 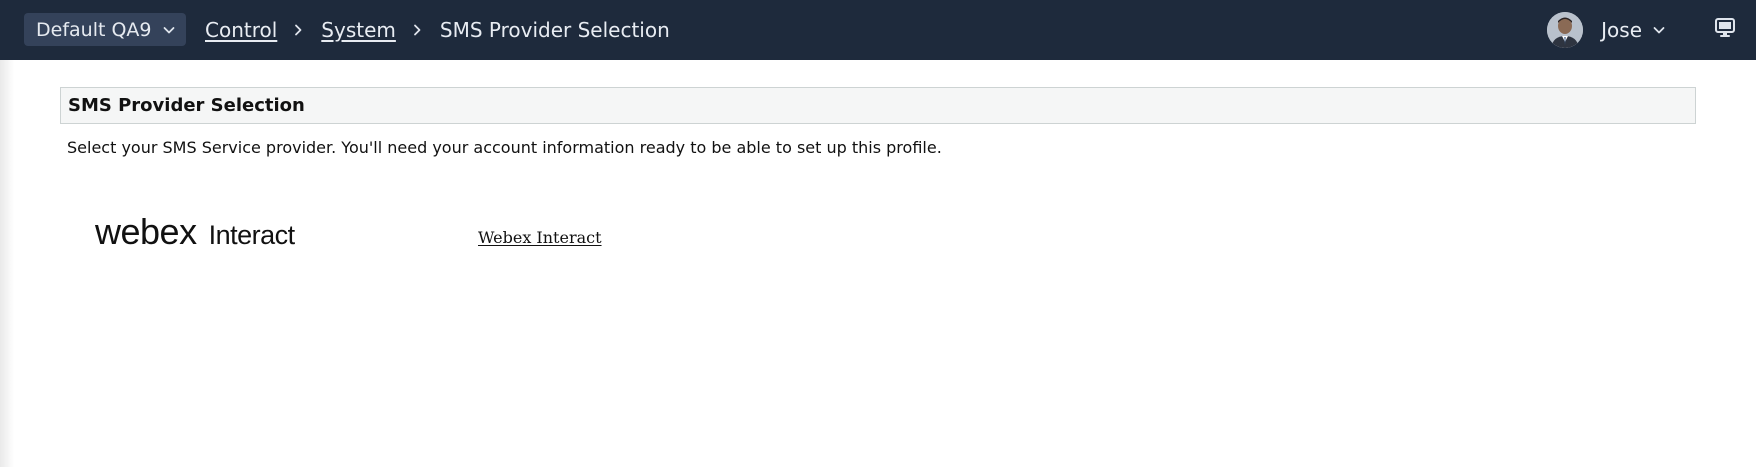 What do you see at coordinates (540, 237) in the screenshot?
I see `provider-link-webex-interact: Webex Interact` at bounding box center [540, 237].